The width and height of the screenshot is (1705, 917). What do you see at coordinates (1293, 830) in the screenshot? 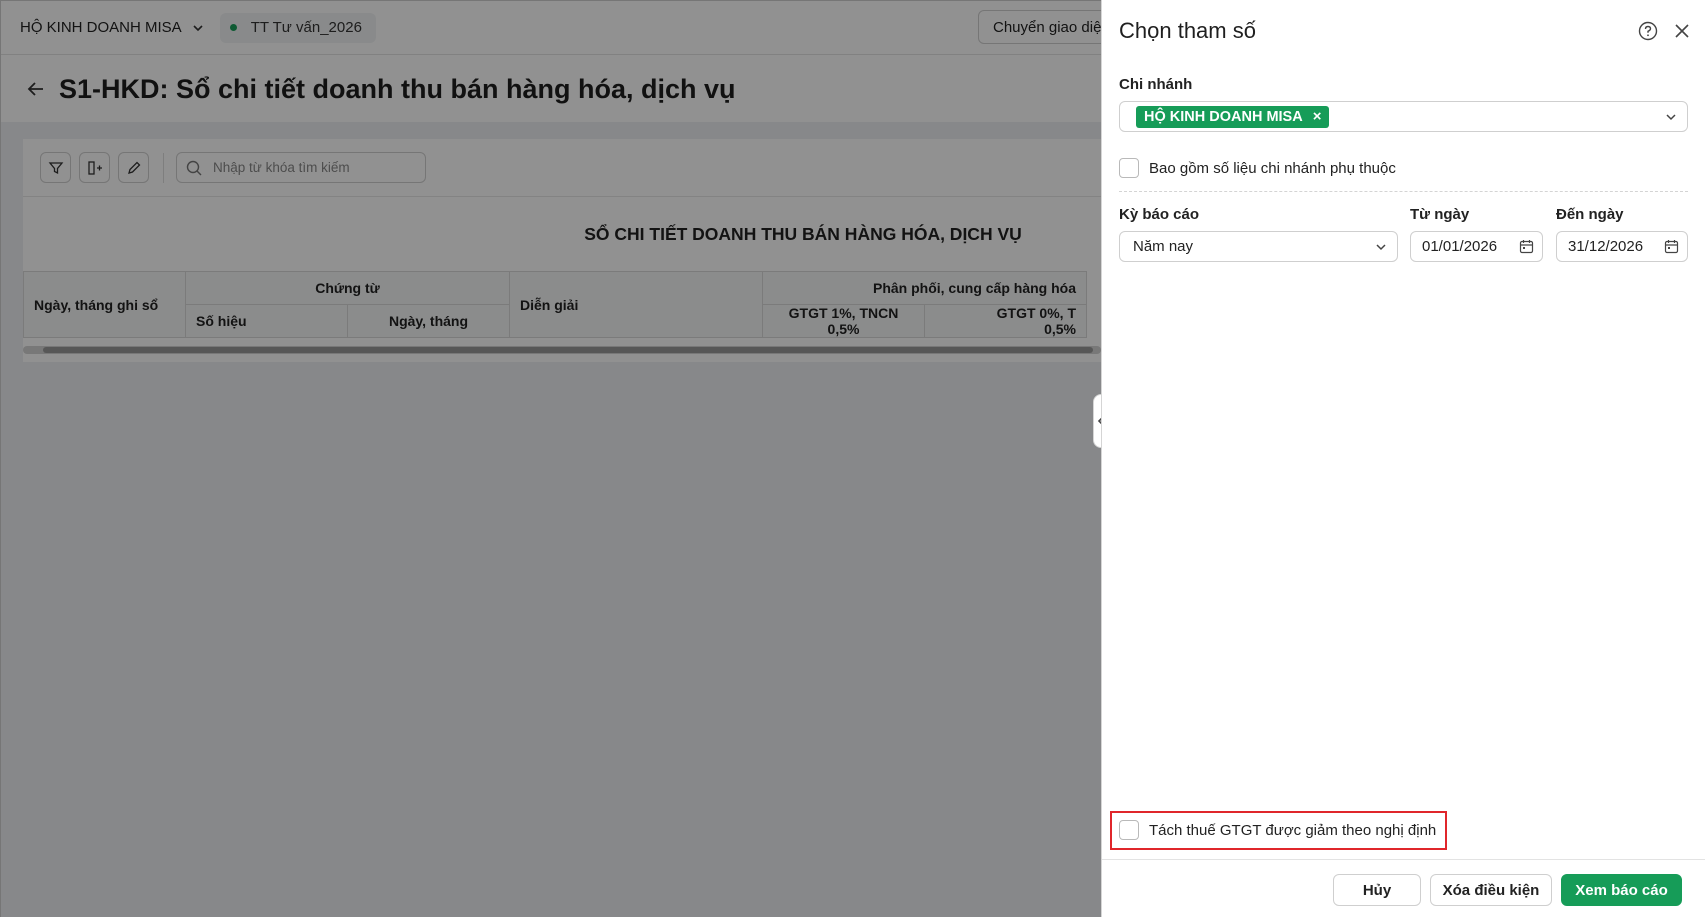
I see `separate-vat-label: Tách thuế GTGT được giảm theo nghị định` at bounding box center [1293, 830].